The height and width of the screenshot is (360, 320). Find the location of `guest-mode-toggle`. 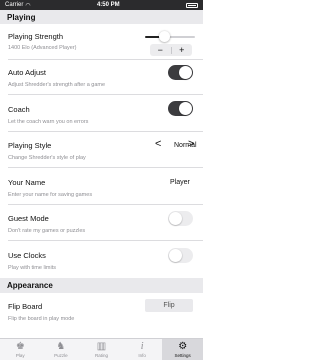

guest-mode-toggle is located at coordinates (180, 218).